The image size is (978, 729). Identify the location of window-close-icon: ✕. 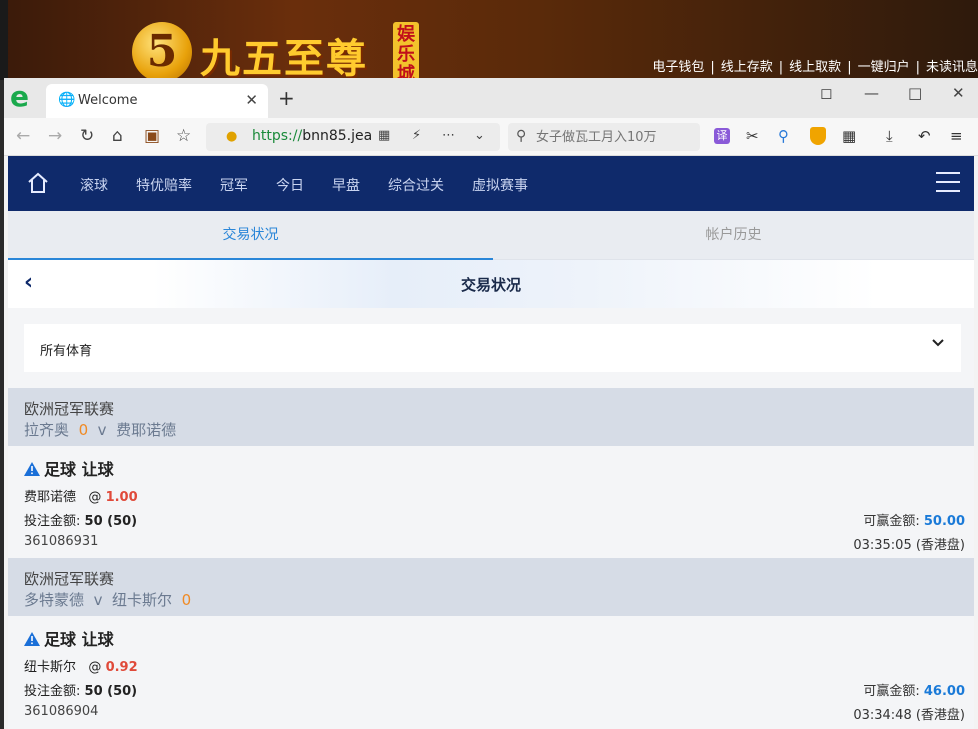
(958, 93).